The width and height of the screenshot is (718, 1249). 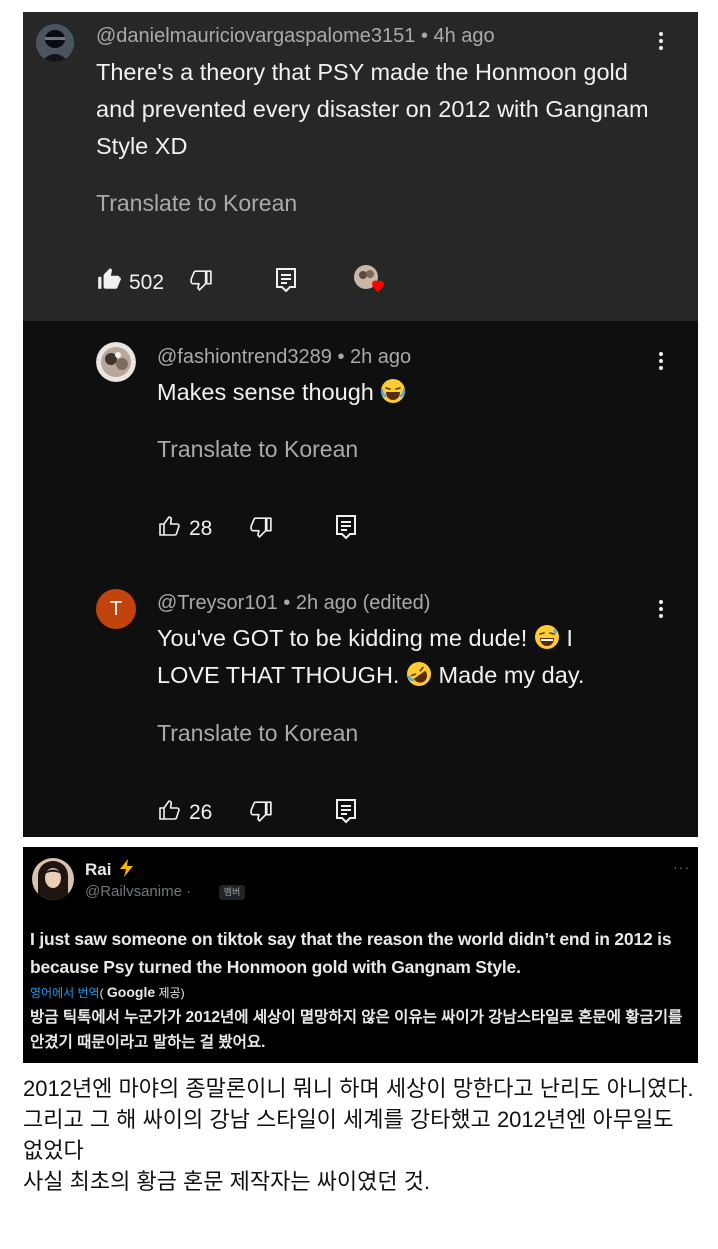 I want to click on tweet-author-name: Rai, so click(x=110, y=869).